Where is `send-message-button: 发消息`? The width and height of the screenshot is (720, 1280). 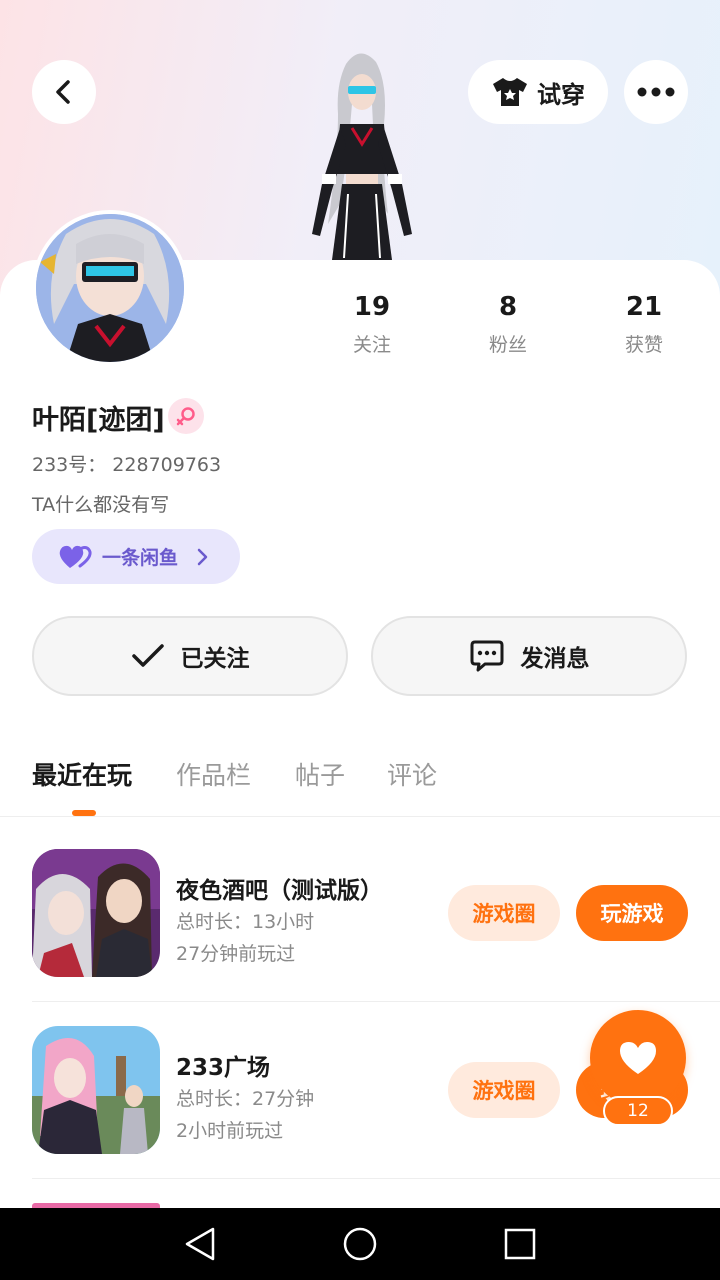
send-message-button: 发消息 is located at coordinates (529, 656).